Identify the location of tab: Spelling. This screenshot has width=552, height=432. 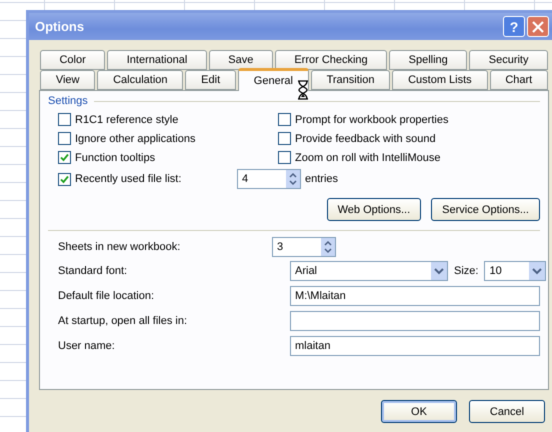
(428, 60).